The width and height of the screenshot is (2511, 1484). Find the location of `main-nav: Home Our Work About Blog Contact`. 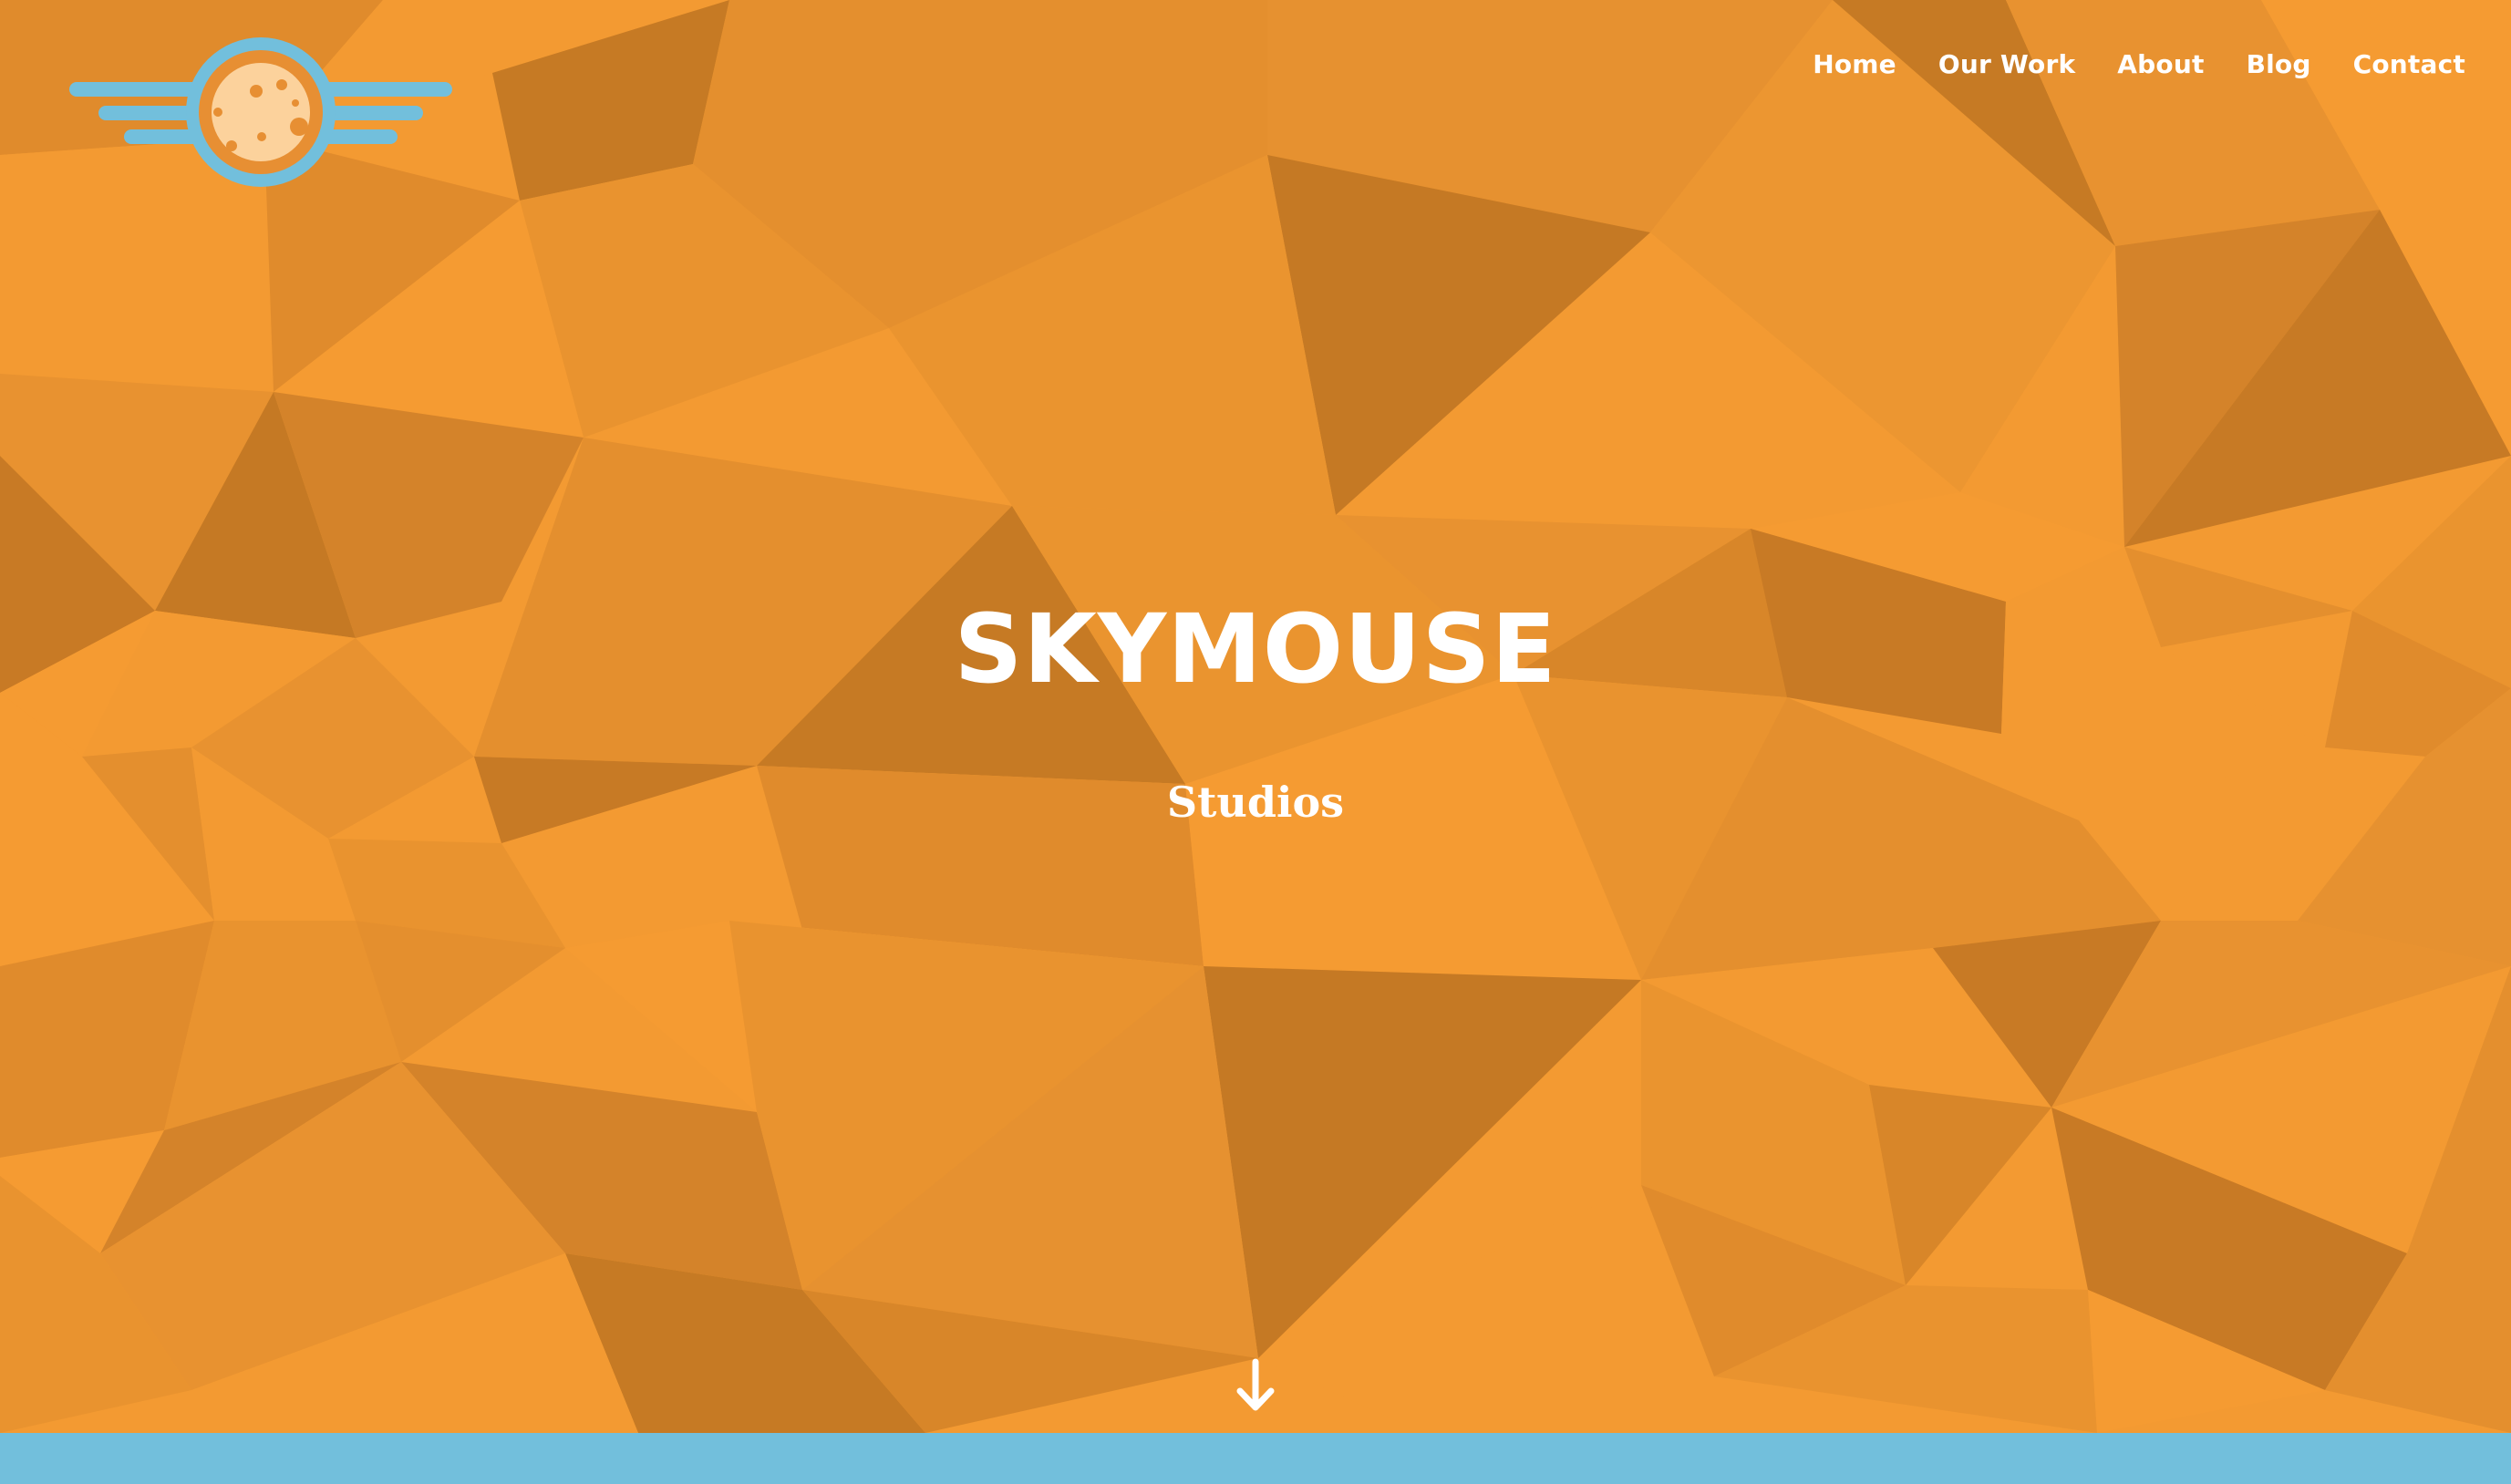

main-nav: Home Our Work About Blog Contact is located at coordinates (2139, 64).